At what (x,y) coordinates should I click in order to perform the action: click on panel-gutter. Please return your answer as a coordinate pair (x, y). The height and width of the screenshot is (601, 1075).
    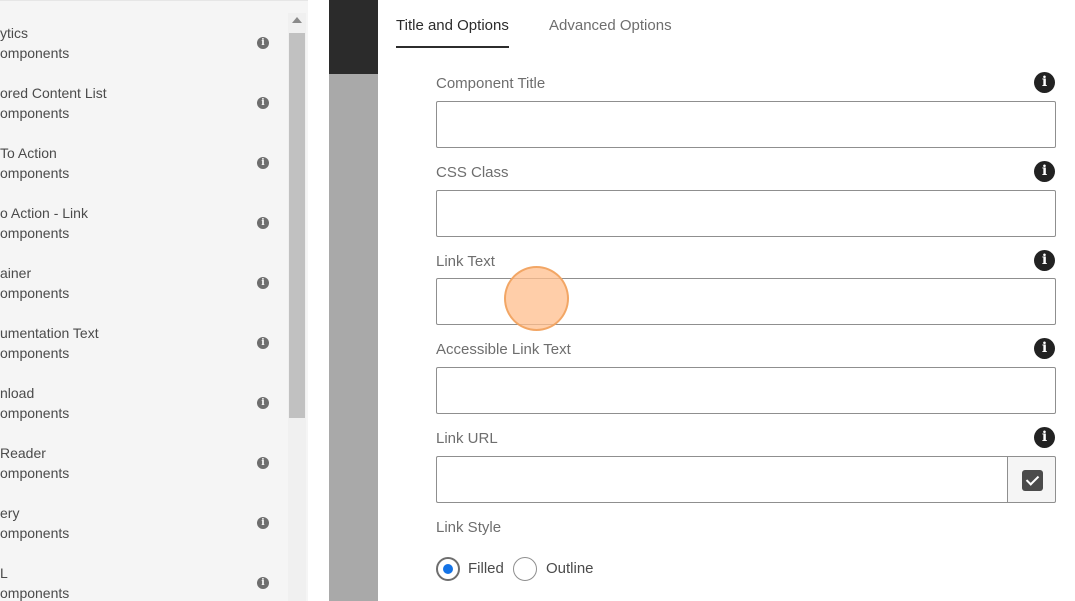
    Looking at the image, I should click on (318, 300).